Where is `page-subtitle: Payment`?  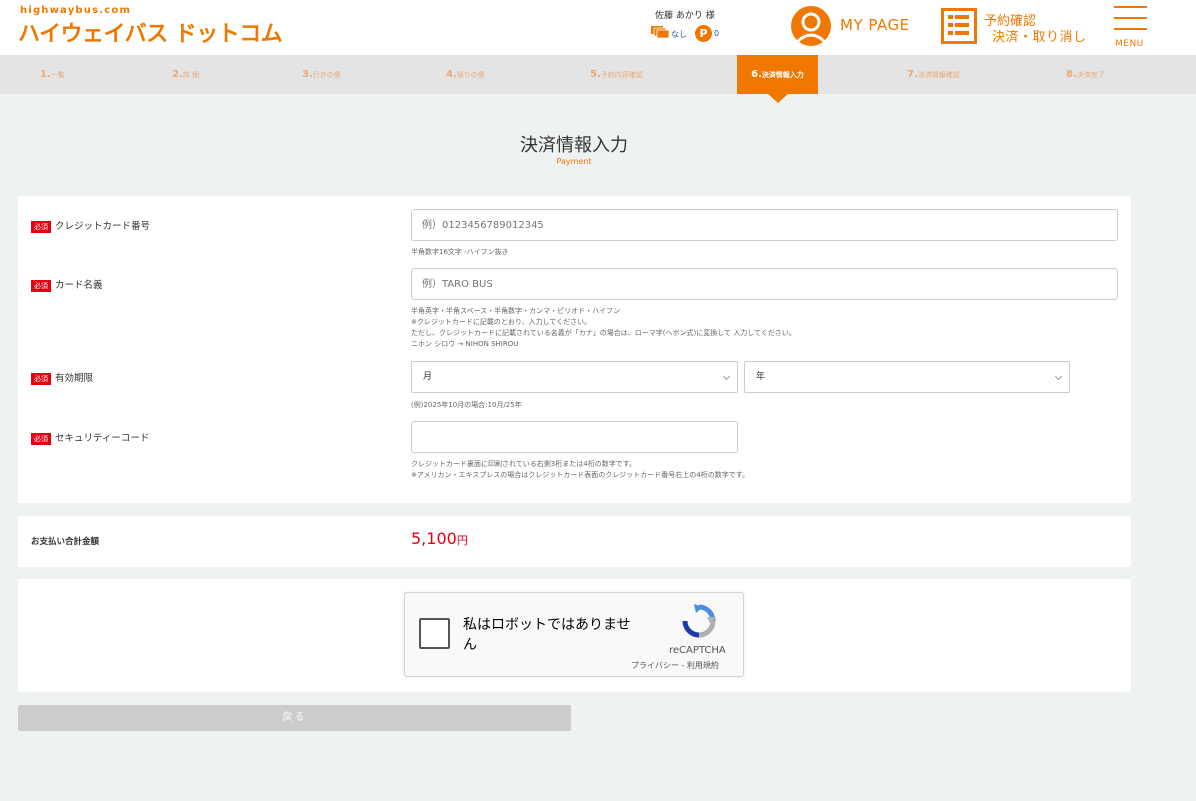
page-subtitle: Payment is located at coordinates (574, 161).